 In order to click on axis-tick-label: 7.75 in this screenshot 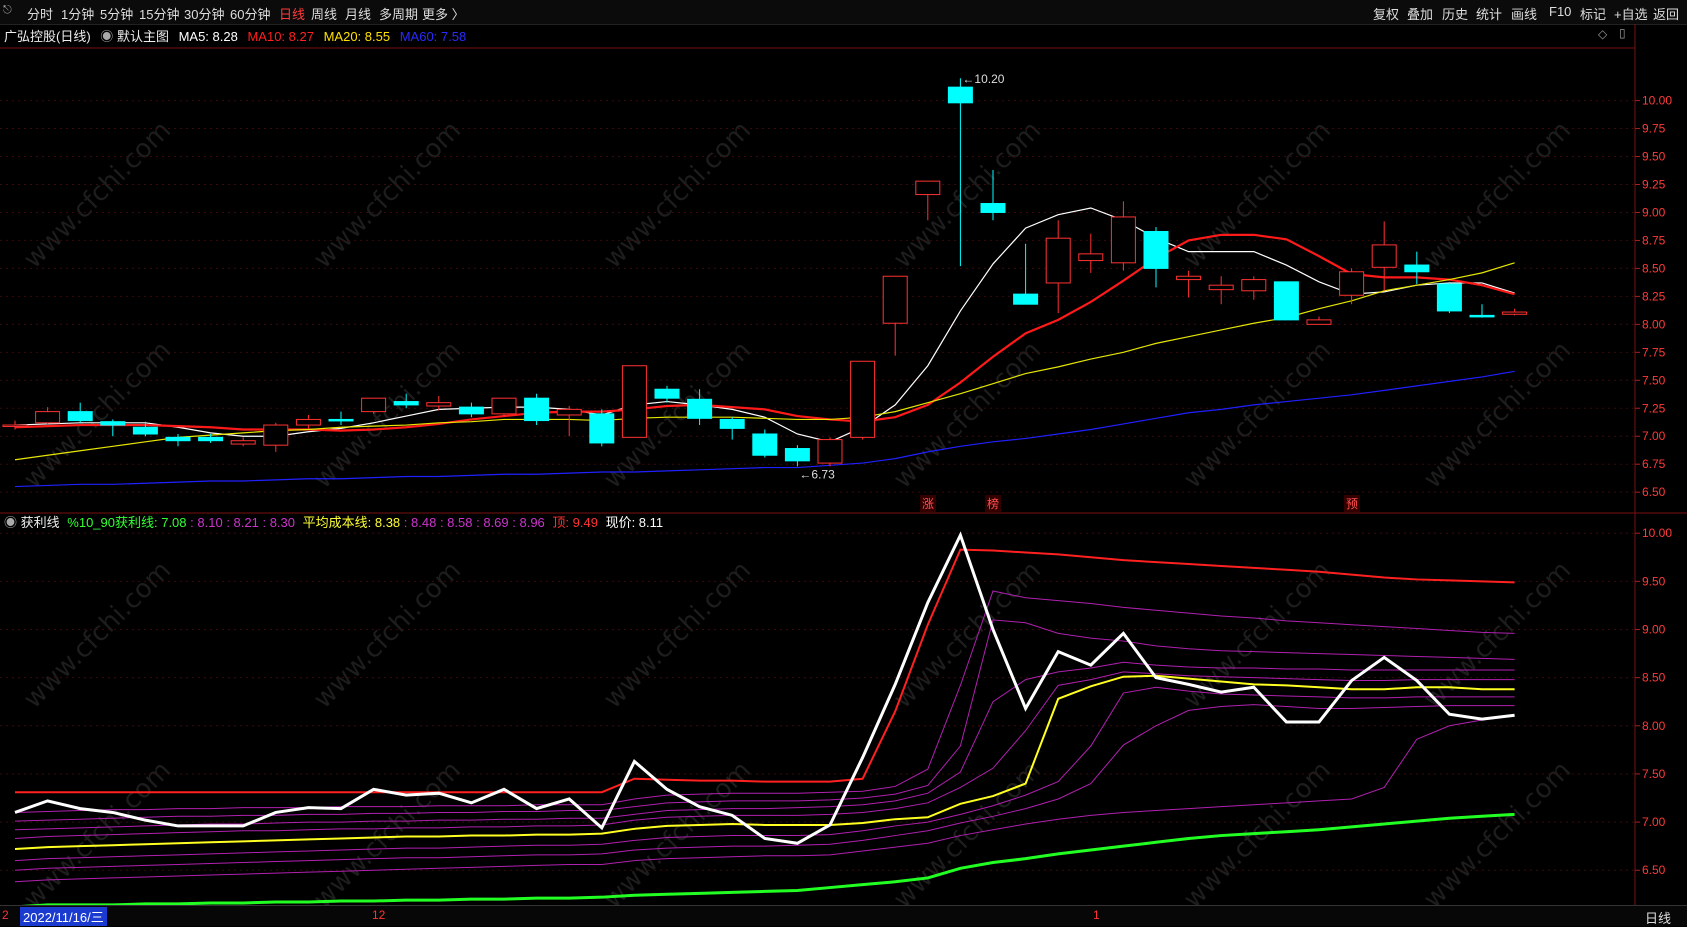, I will do `click(1654, 352)`.